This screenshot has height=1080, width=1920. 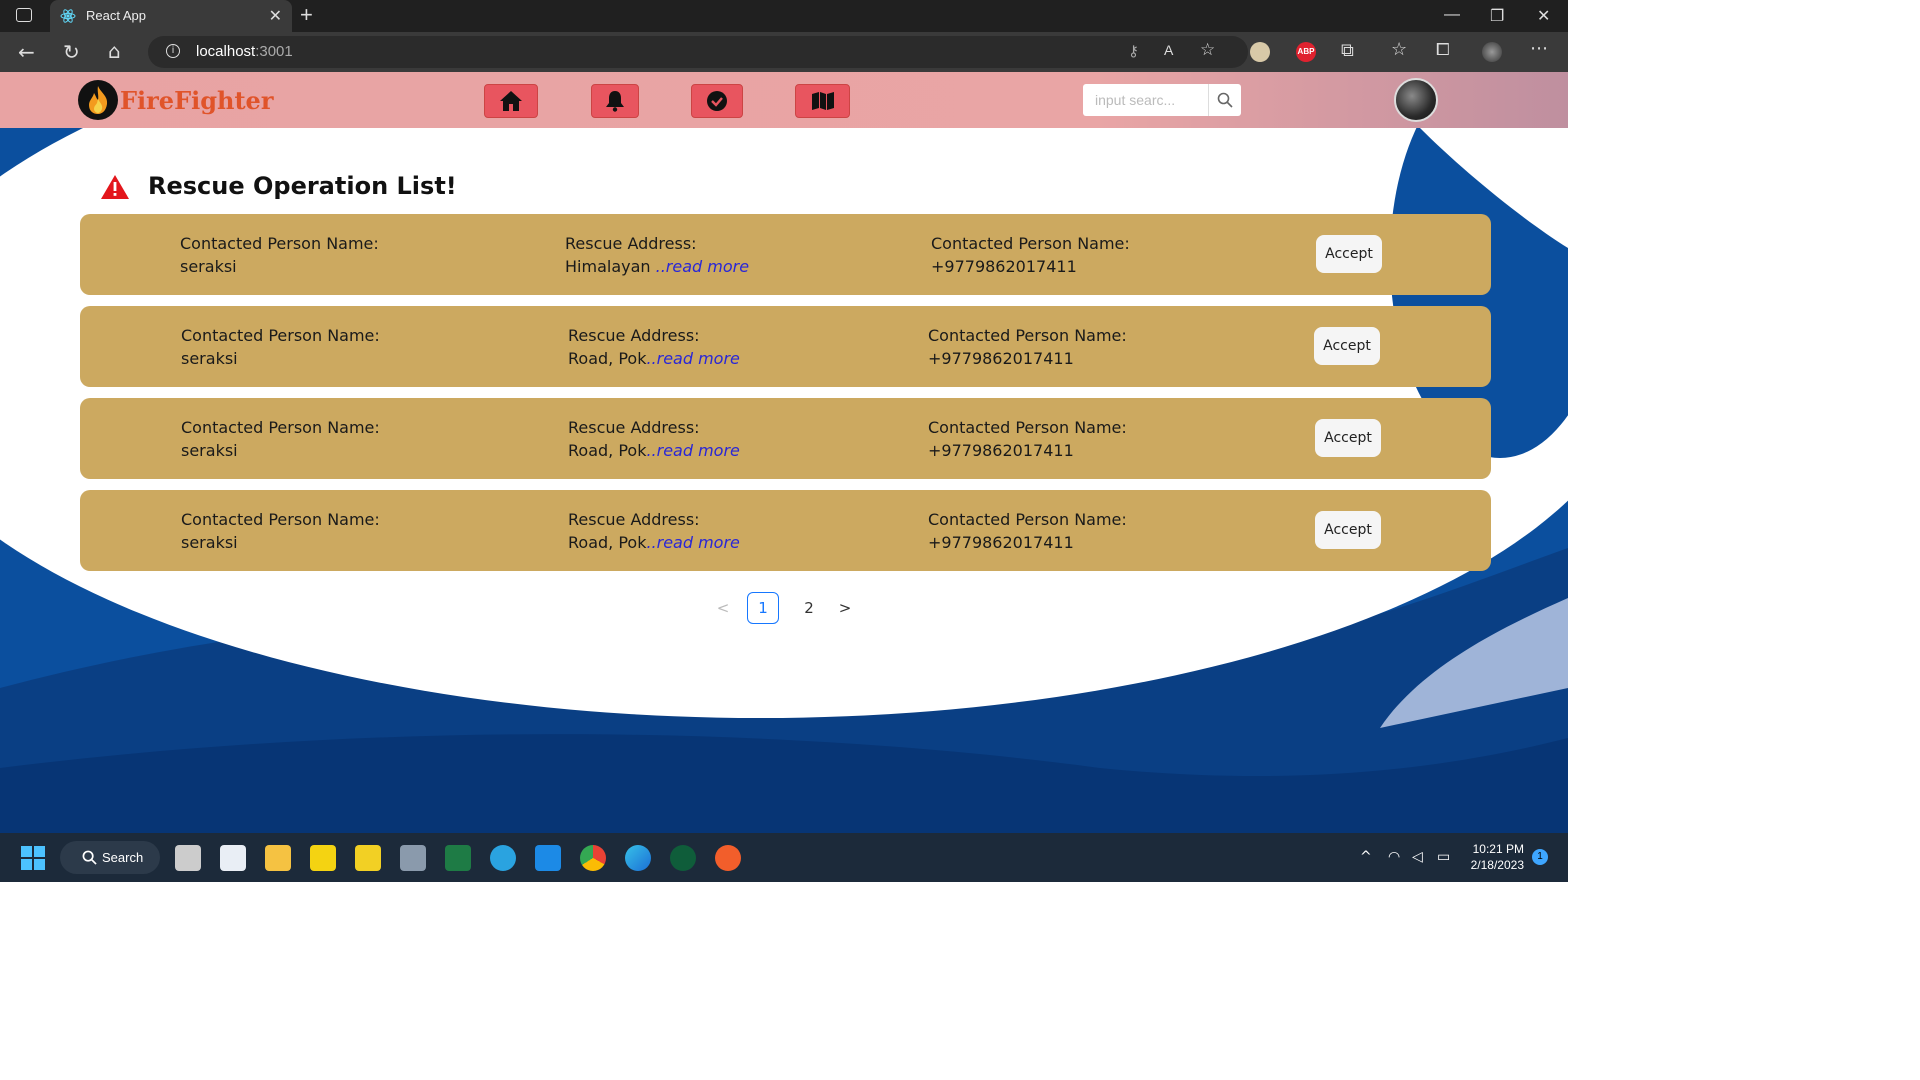 What do you see at coordinates (1168, 50) in the screenshot?
I see `read-aloud-icon: A` at bounding box center [1168, 50].